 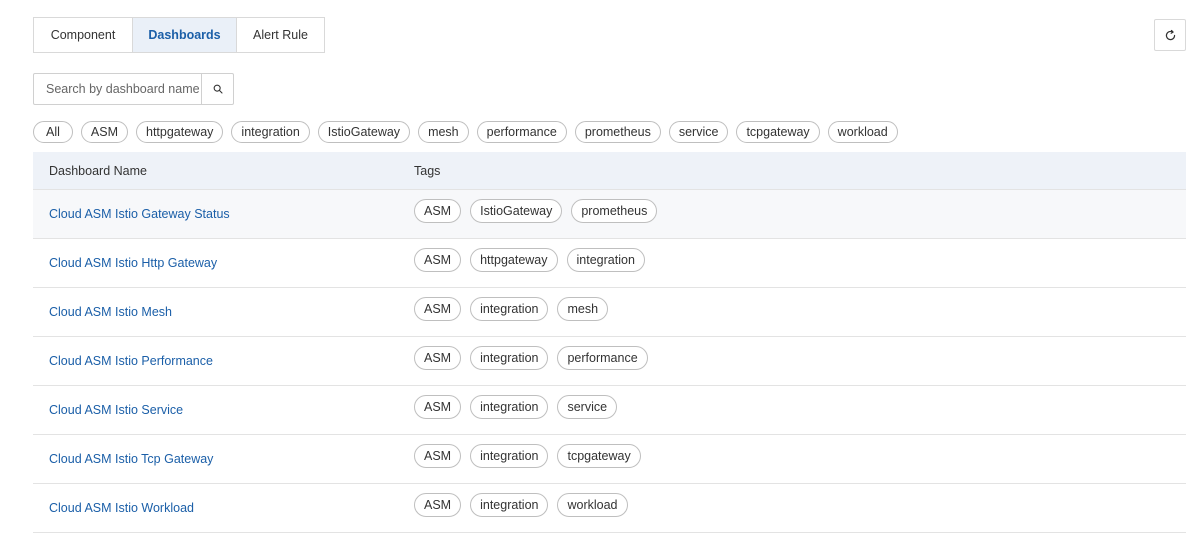 I want to click on tags-cell: ASM integration tcpgateway, so click(x=800, y=456).